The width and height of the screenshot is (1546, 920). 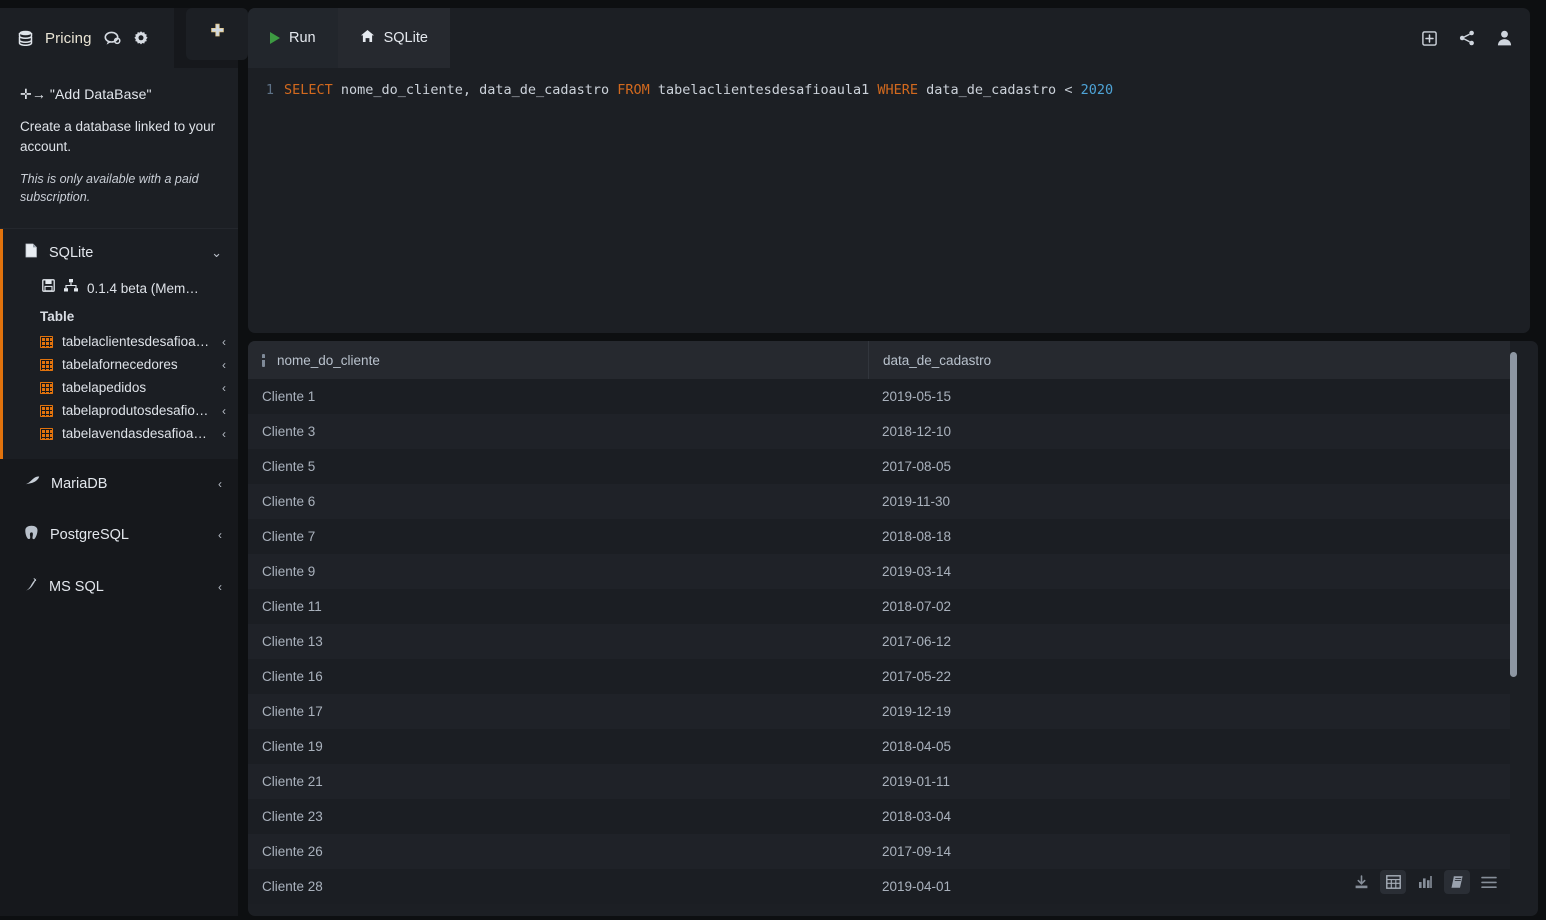 I want to click on table-row: Cliente 28 2019-04-01, so click(x=879, y=886).